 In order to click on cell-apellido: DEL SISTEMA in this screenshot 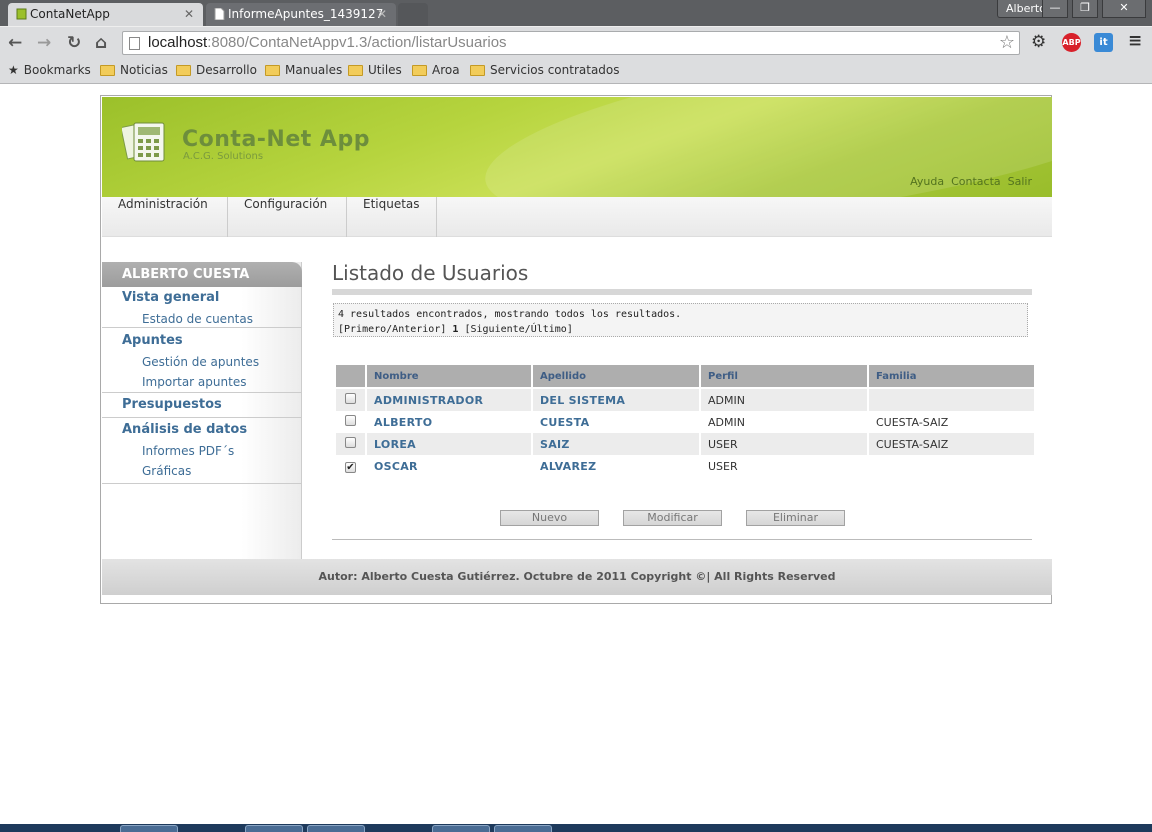, I will do `click(616, 400)`.